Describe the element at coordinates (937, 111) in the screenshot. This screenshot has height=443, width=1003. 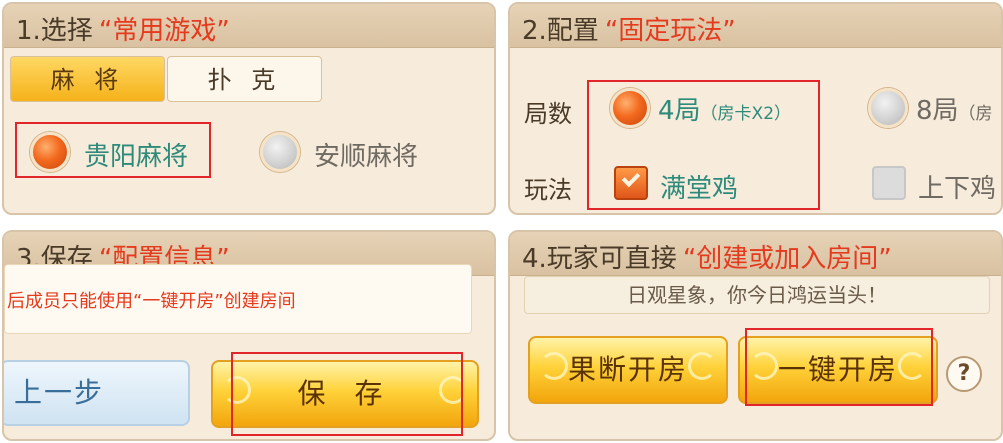
I see `option-8-rounds-label: 8局` at that location.